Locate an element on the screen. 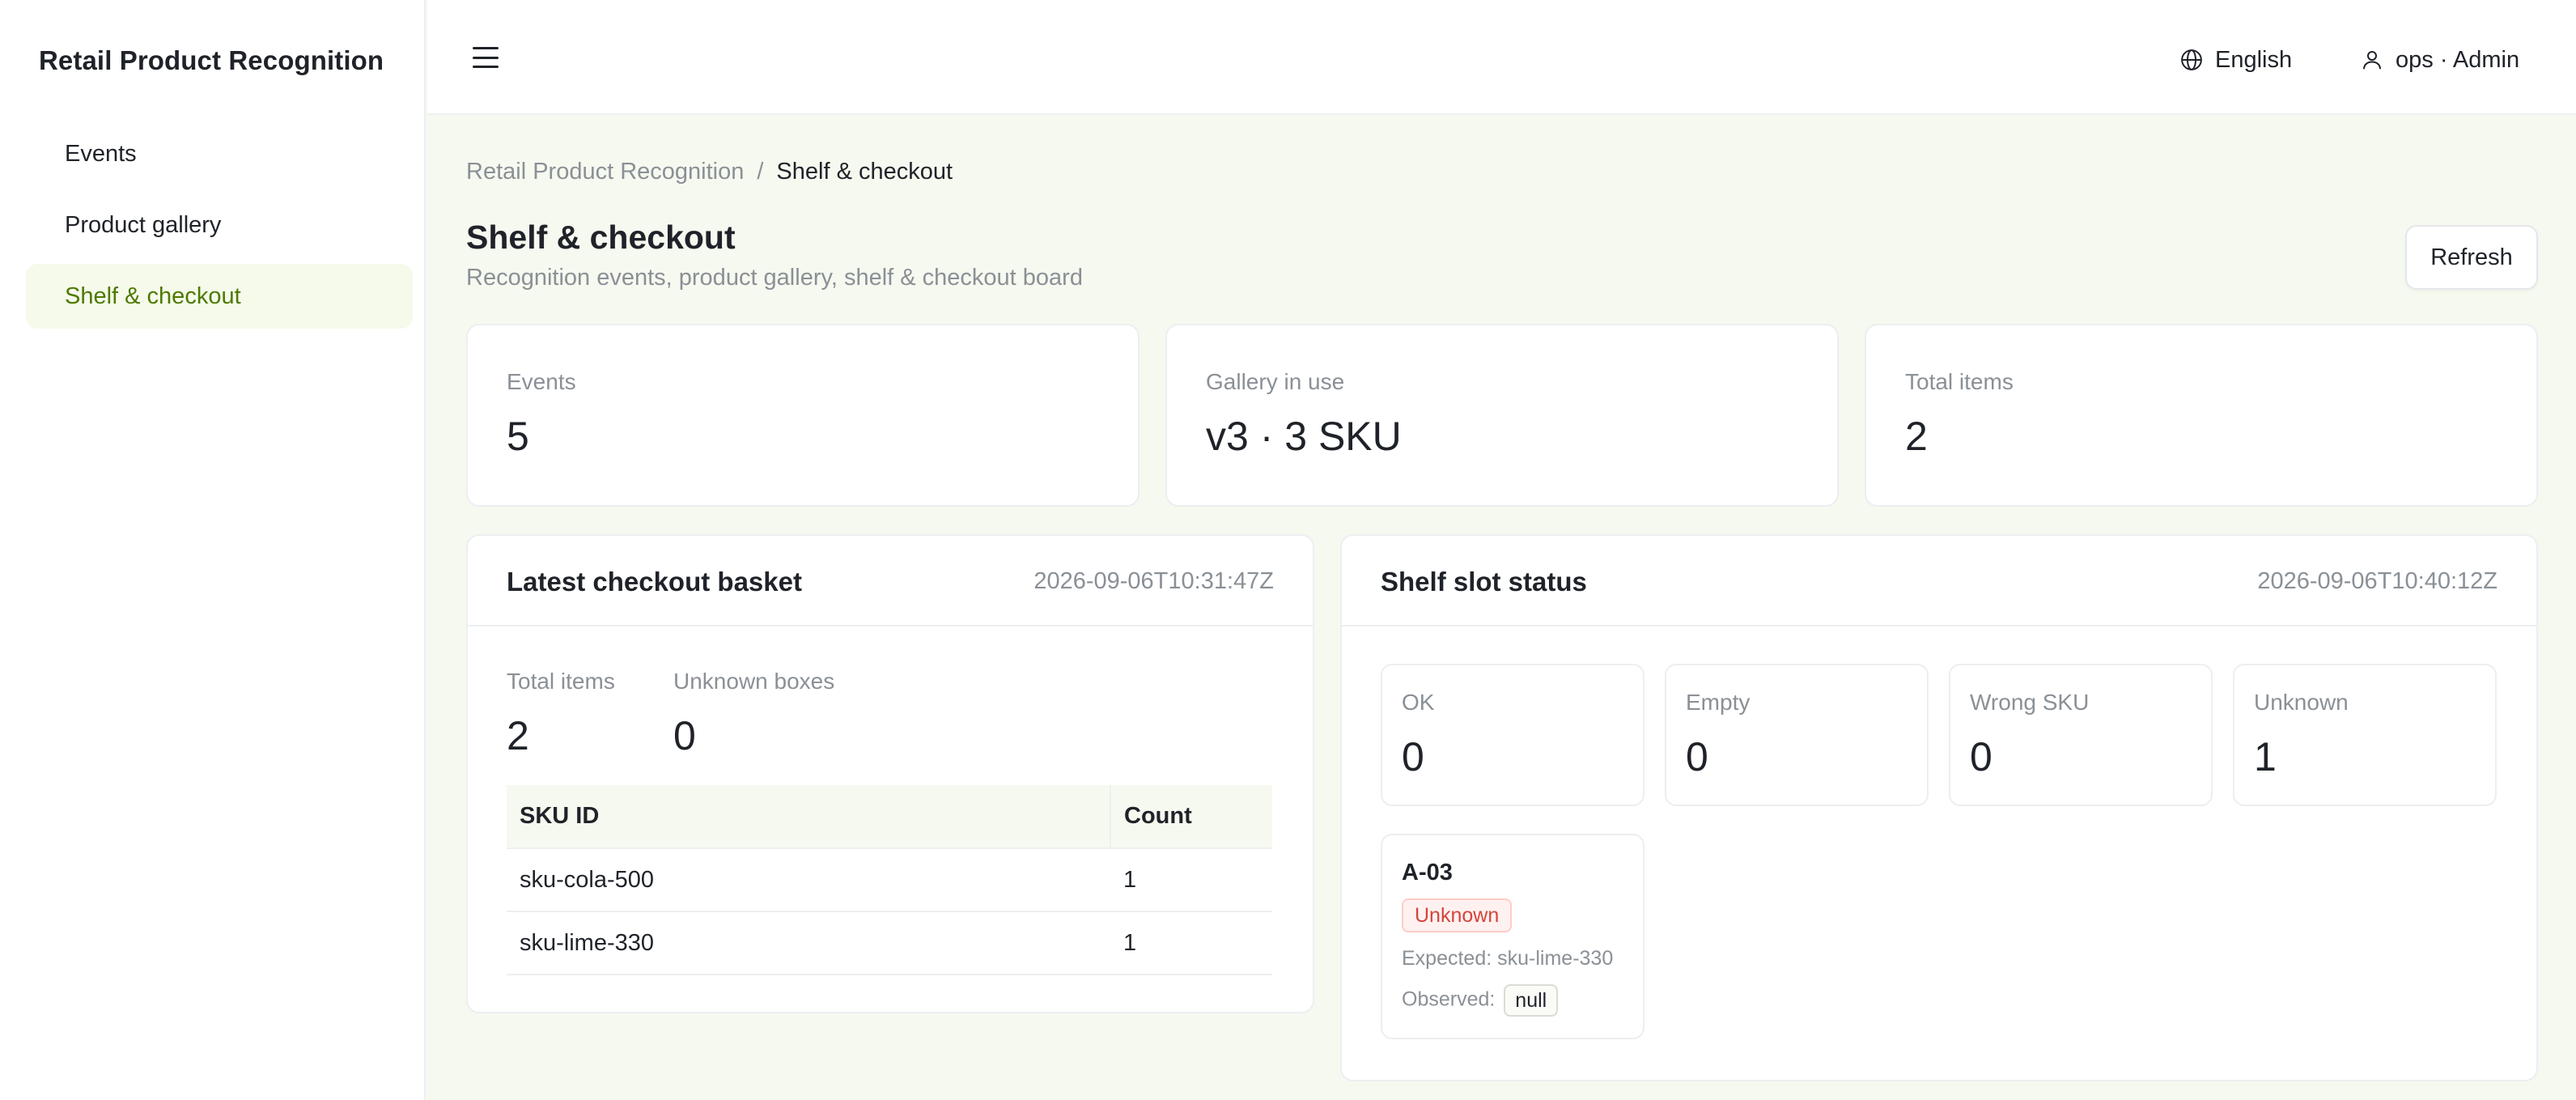 Image resolution: width=2576 pixels, height=1100 pixels. checkout-title: Latest checkout basket is located at coordinates (654, 582).